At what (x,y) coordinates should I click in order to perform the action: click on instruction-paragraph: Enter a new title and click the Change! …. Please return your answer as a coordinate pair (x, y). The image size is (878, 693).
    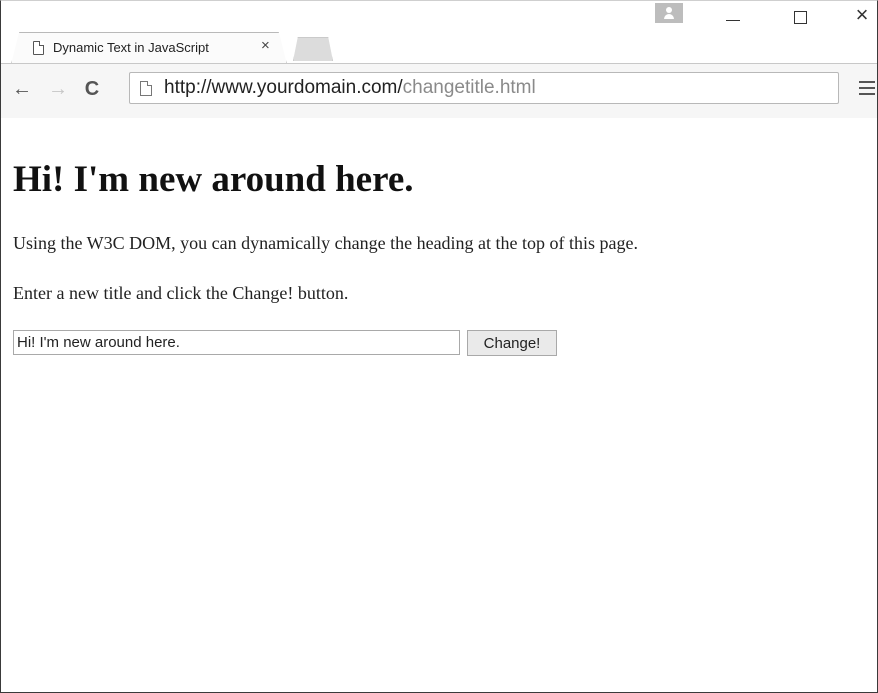
    Looking at the image, I should click on (181, 293).